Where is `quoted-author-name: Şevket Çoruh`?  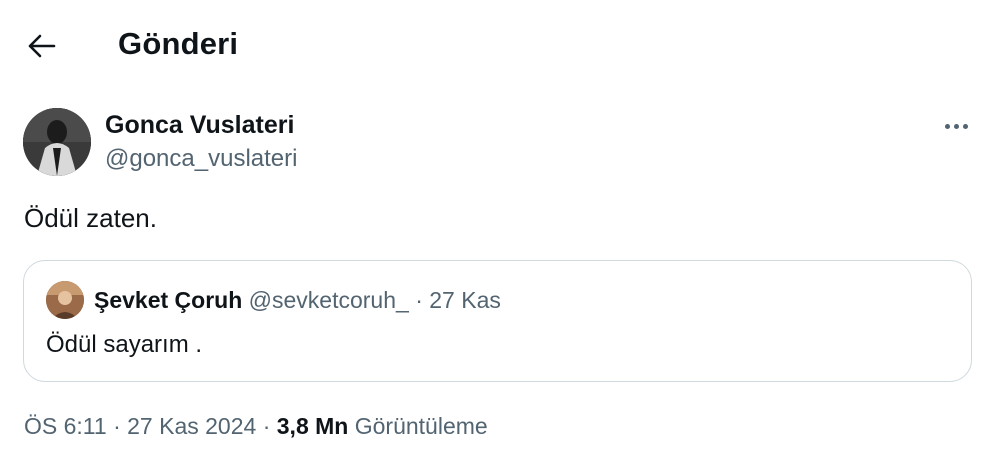
quoted-author-name: Şevket Çoruh is located at coordinates (168, 300).